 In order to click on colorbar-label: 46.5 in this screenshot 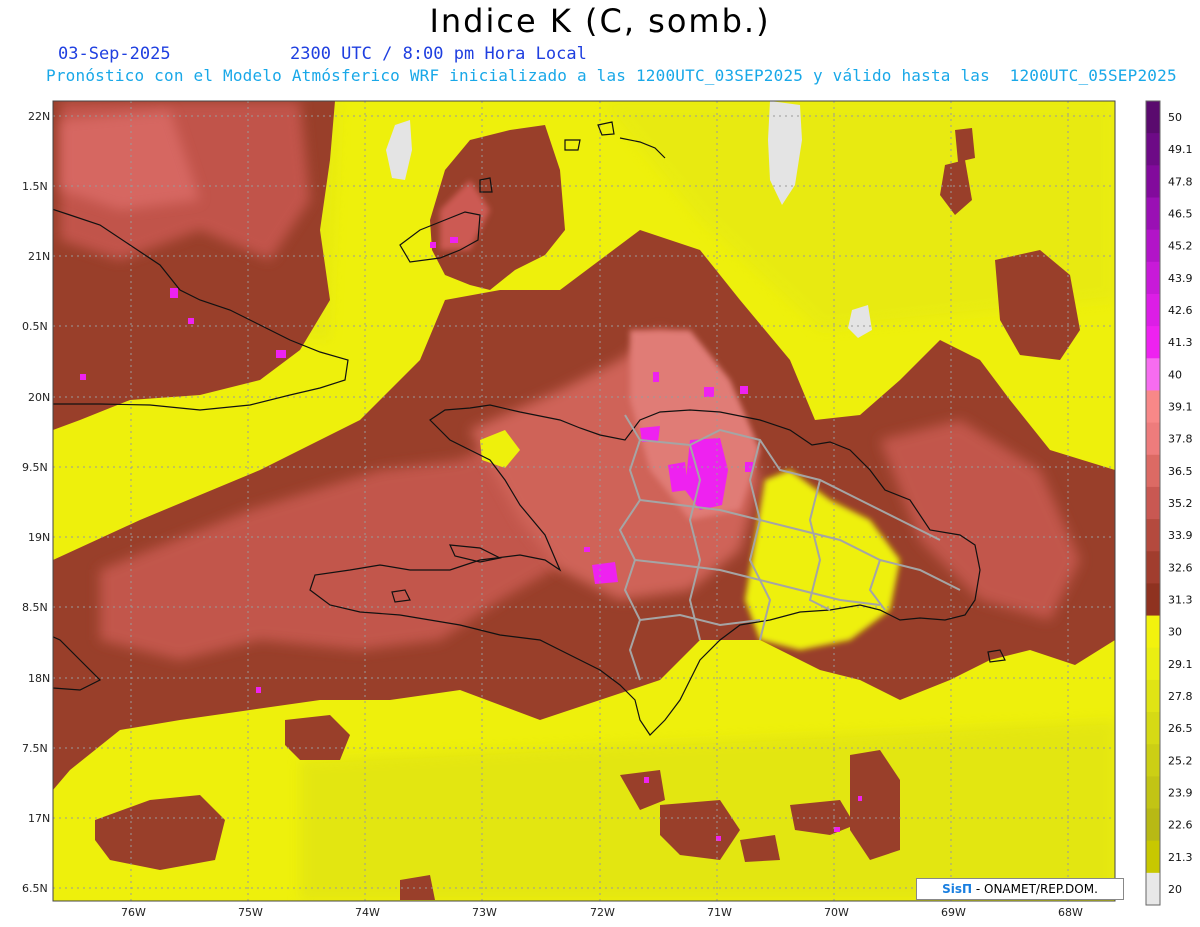, I will do `click(1180, 214)`.